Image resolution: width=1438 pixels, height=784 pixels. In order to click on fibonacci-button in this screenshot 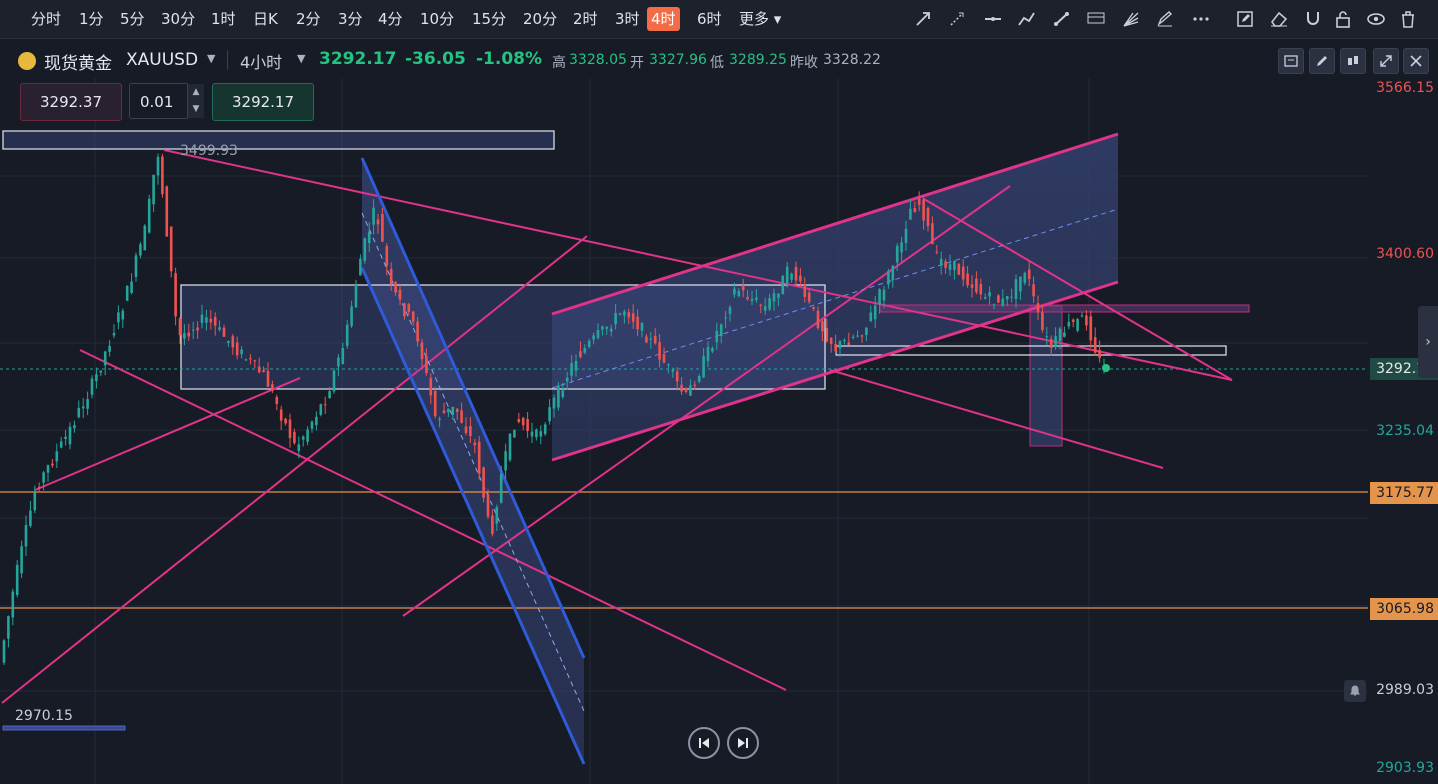, I will do `click(1096, 19)`.